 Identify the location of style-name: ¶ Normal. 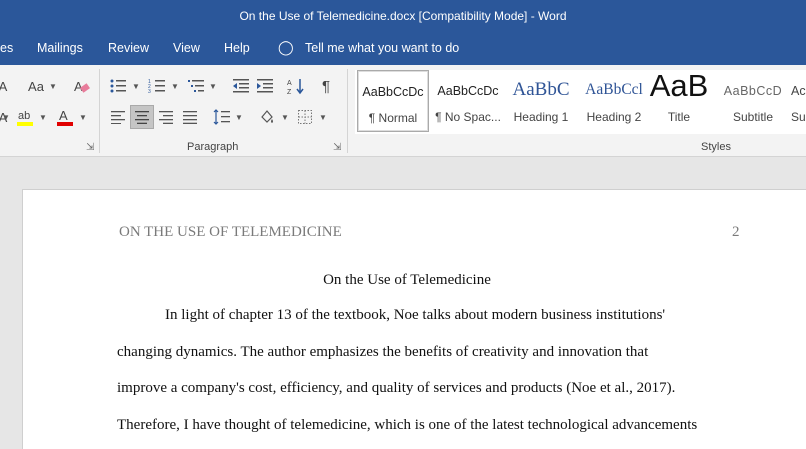
(393, 118).